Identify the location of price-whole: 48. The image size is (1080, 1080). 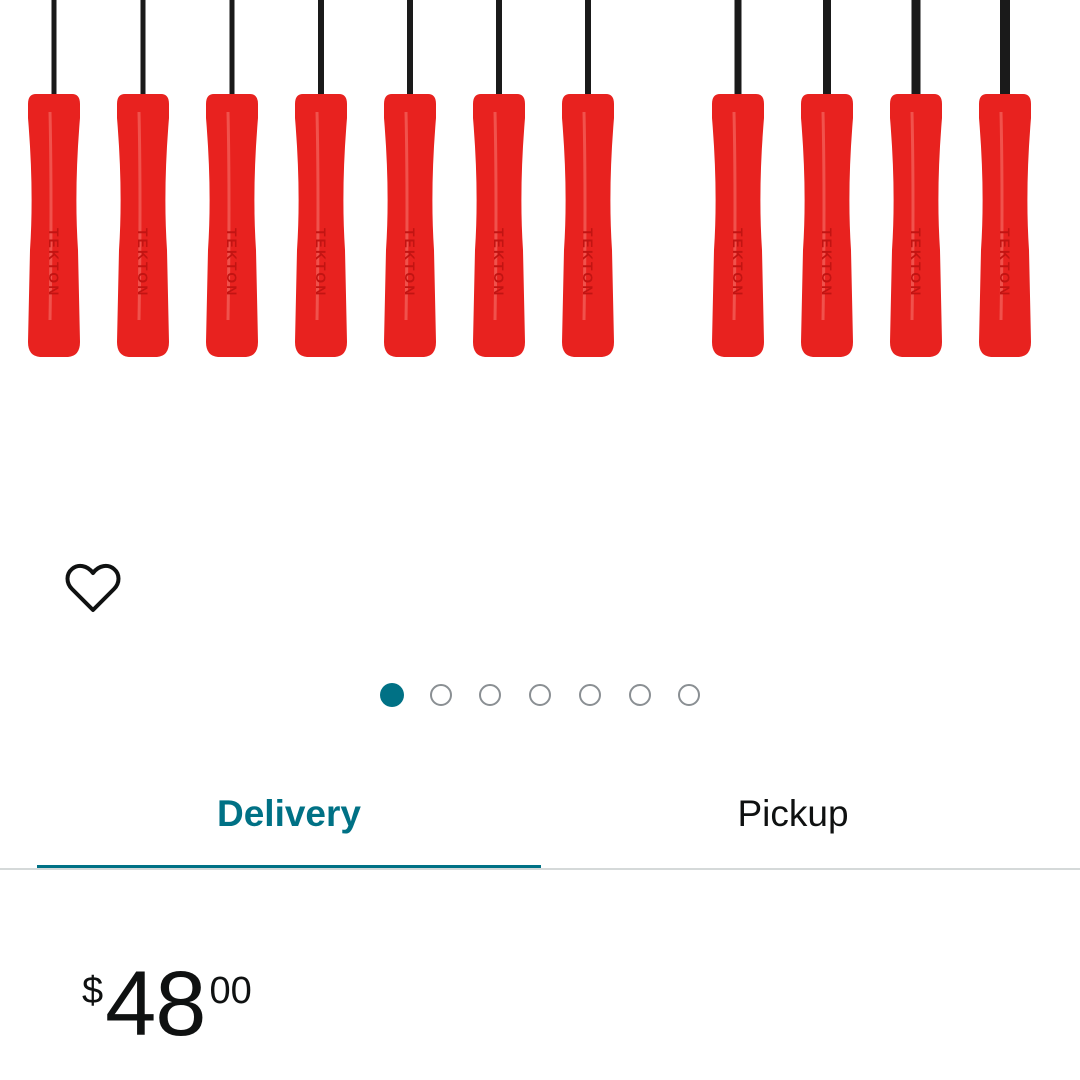
(155, 1004).